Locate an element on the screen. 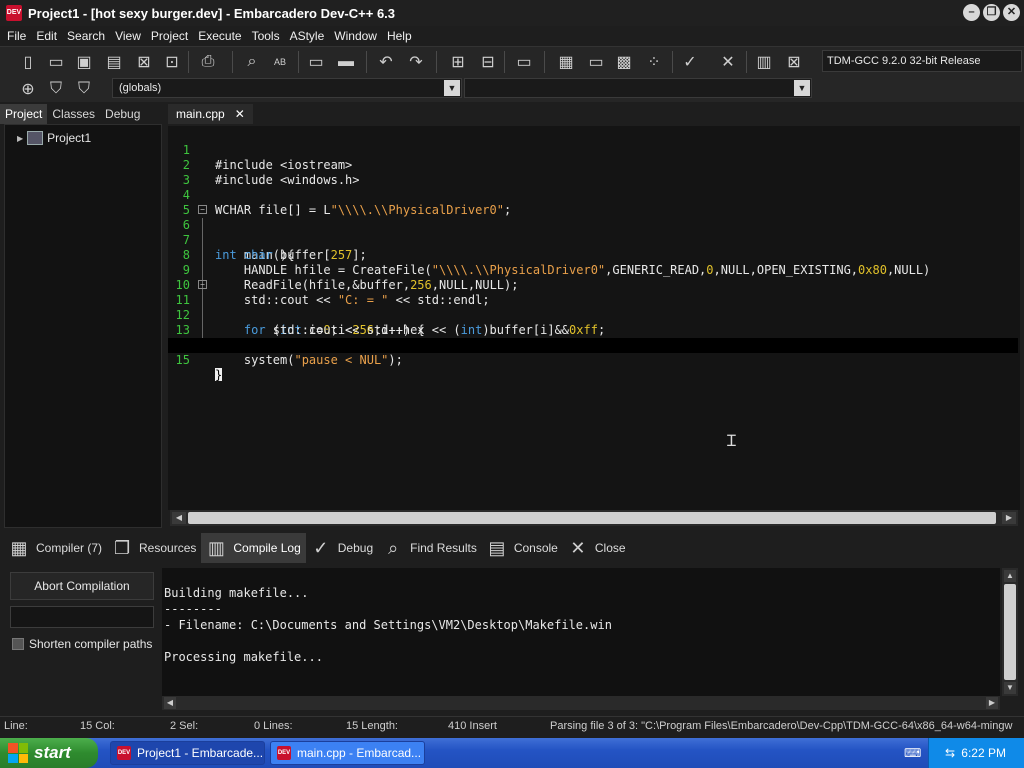 This screenshot has height=768, width=1024. tab-classes: Classes is located at coordinates (73, 114).